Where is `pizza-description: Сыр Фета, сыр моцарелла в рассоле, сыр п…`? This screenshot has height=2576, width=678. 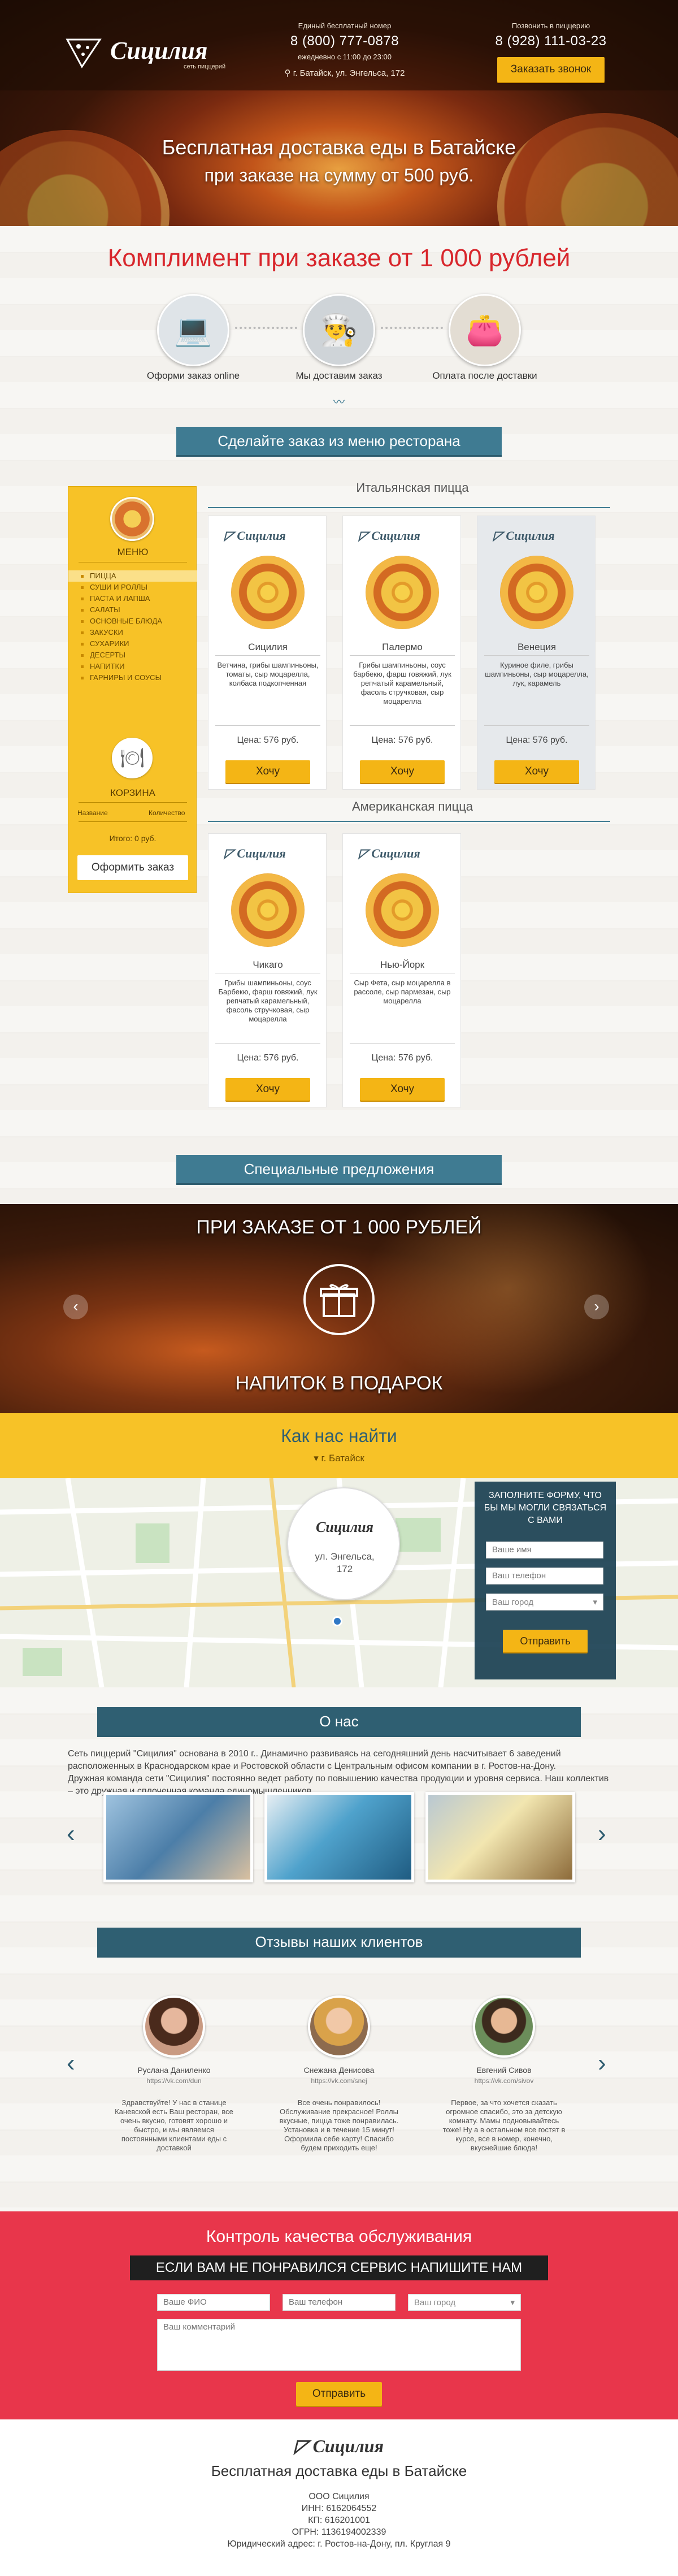 pizza-description: Сыр Фета, сыр моцарелла в рассоле, сыр п… is located at coordinates (402, 992).